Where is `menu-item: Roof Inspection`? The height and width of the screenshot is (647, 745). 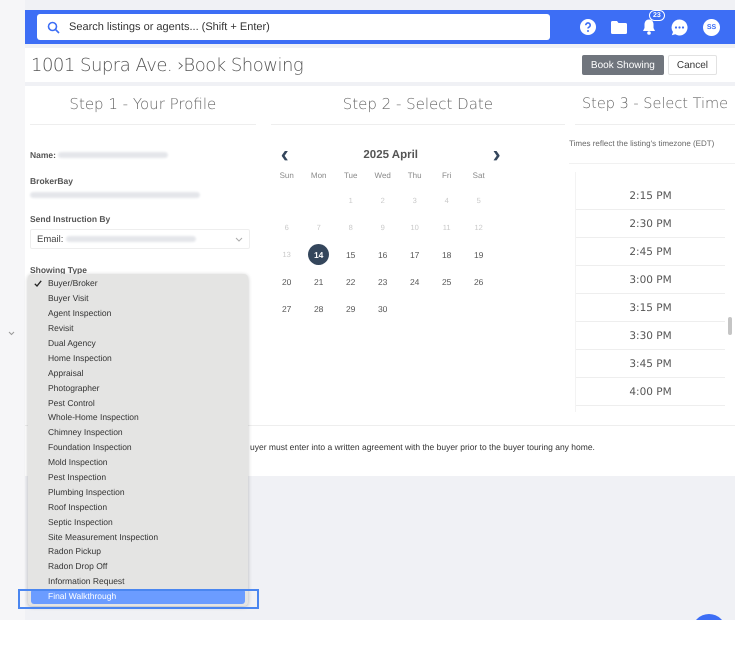
menu-item: Roof Inspection is located at coordinates (138, 506).